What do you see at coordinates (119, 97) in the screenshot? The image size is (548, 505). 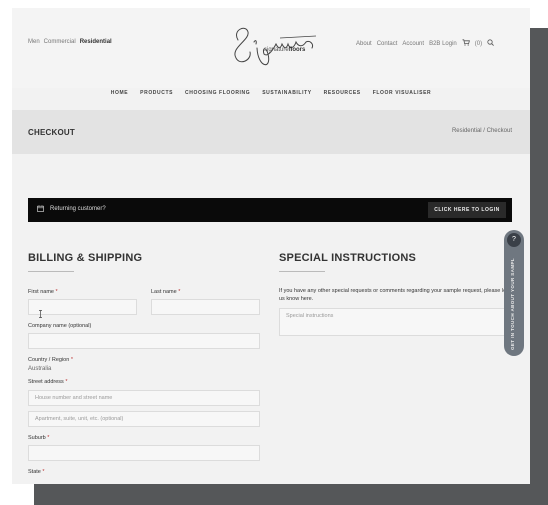 I see `nav-item-home: HOME` at bounding box center [119, 97].